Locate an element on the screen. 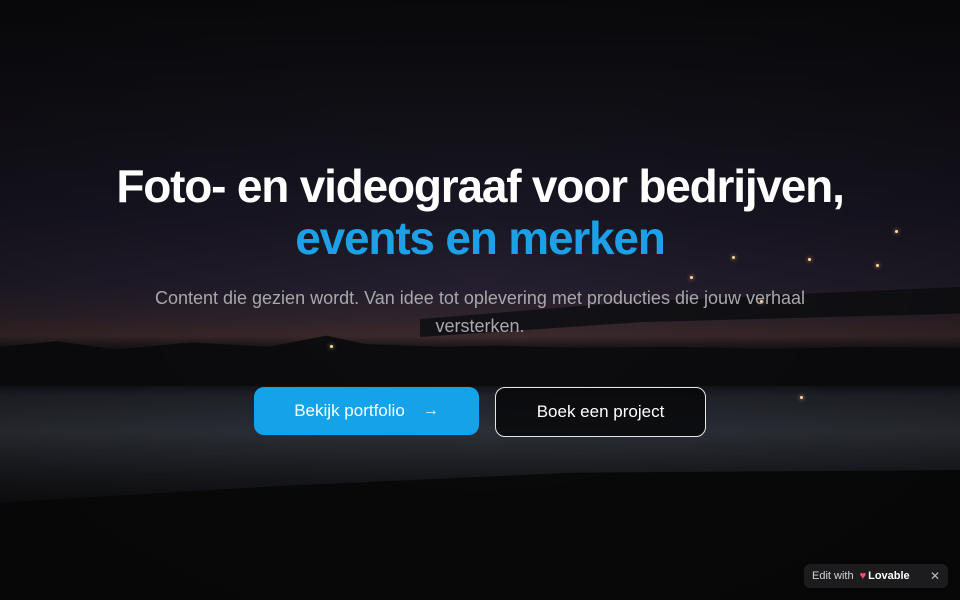  headline-line-1: Foto- en videograaf voor bedrijven, is located at coordinates (480, 186).